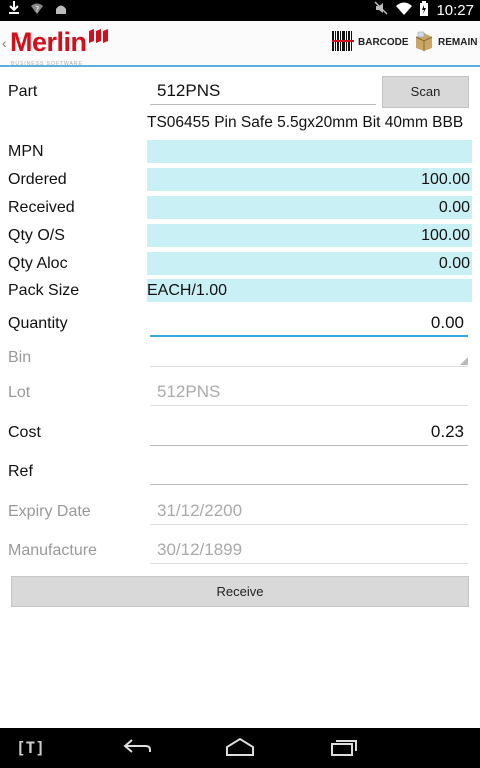 The image size is (480, 768). What do you see at coordinates (137, 749) in the screenshot?
I see `back-icon` at bounding box center [137, 749].